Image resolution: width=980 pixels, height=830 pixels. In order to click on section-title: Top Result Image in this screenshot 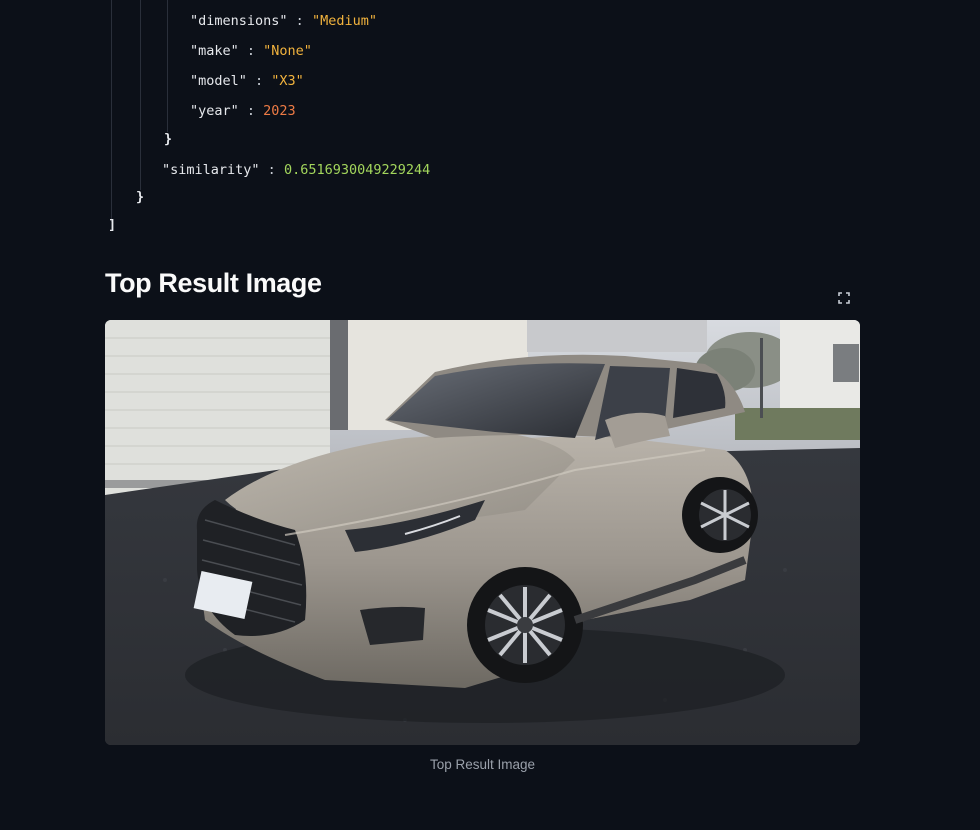, I will do `click(213, 283)`.